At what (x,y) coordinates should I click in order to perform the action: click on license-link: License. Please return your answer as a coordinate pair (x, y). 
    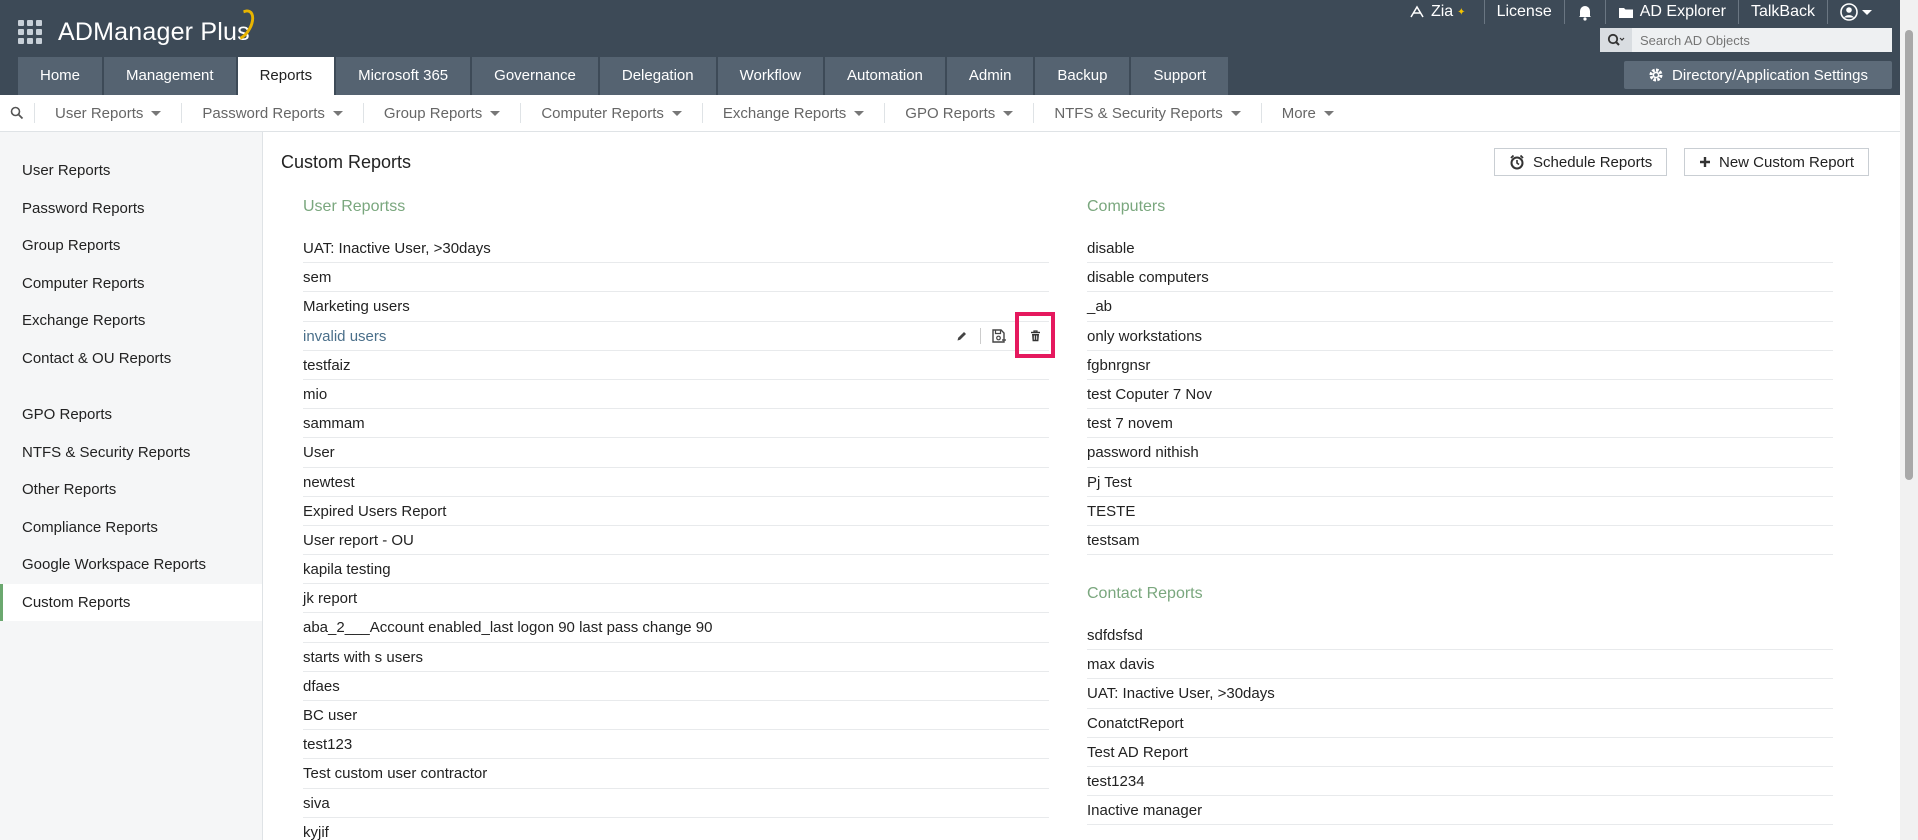
    Looking at the image, I should click on (1525, 12).